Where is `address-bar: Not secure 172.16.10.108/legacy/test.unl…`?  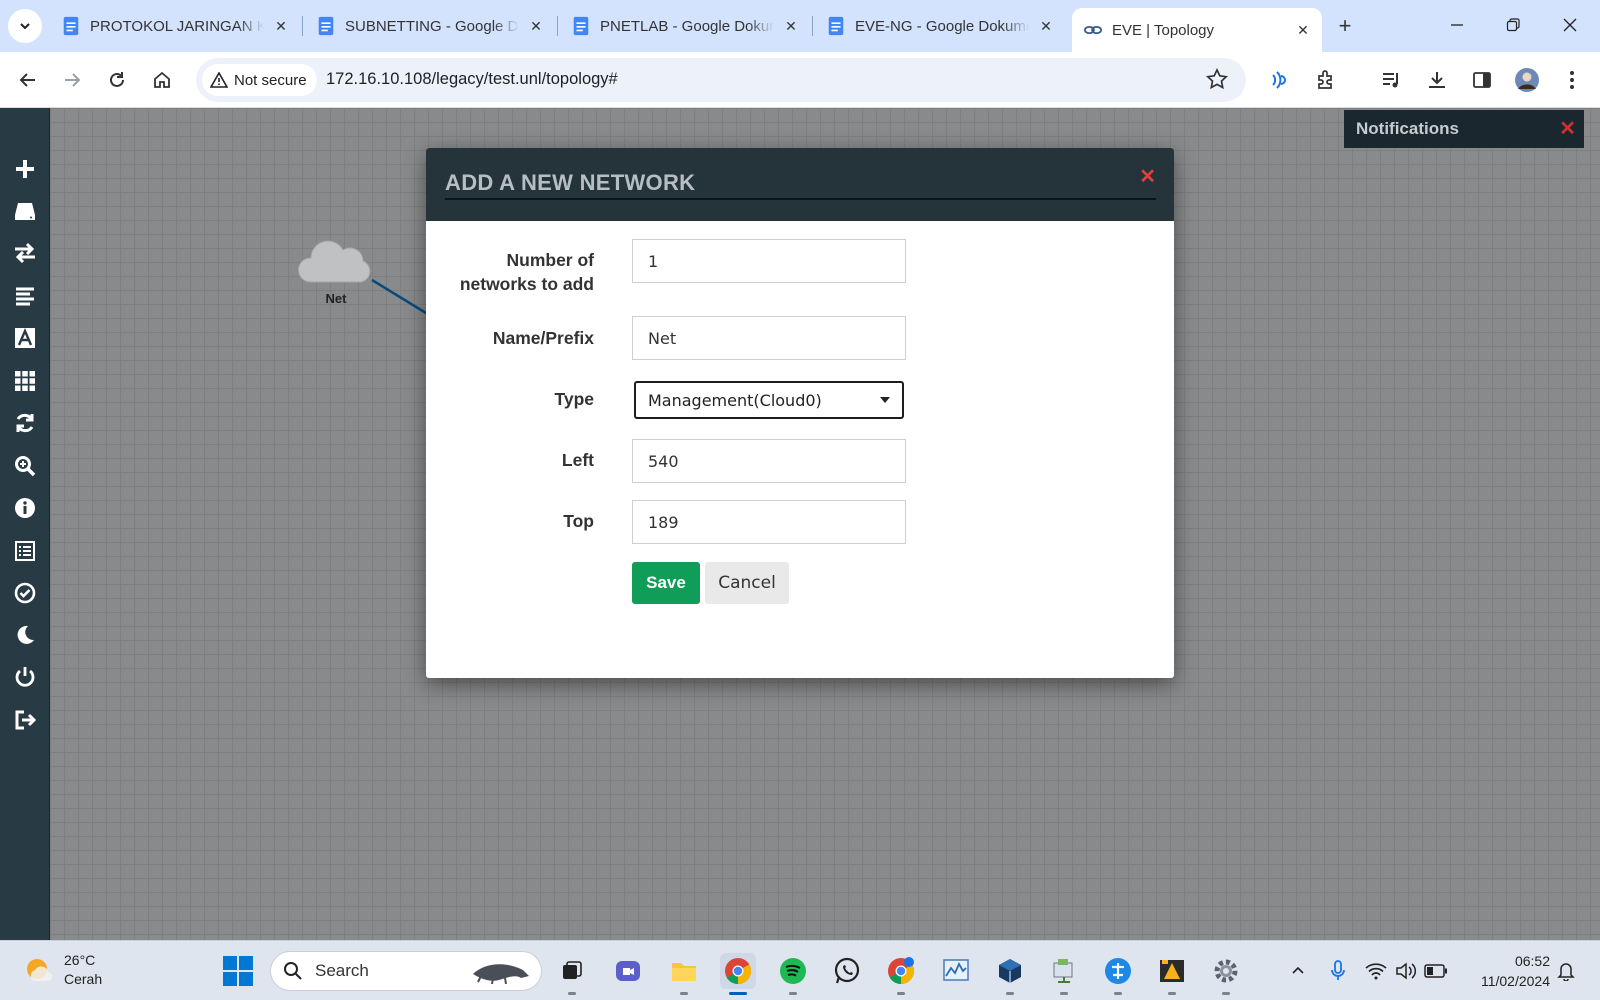
address-bar: Not secure 172.16.10.108/legacy/test.unl… is located at coordinates (721, 80).